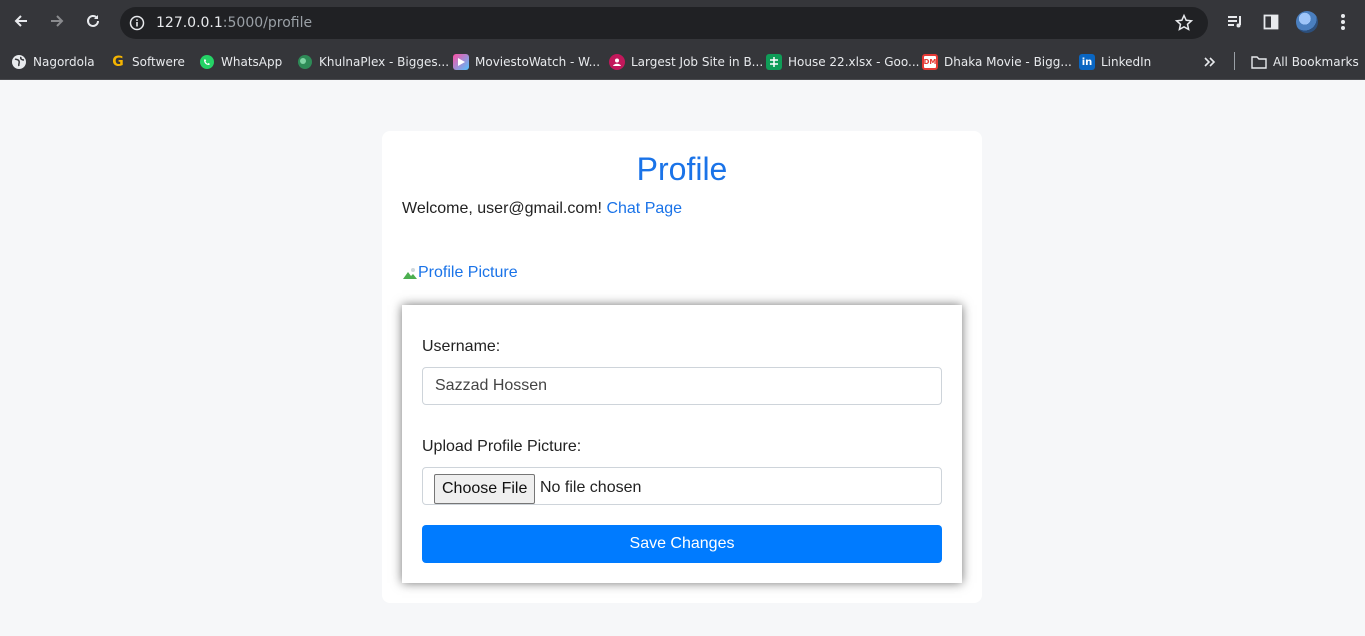  I want to click on linkedin-icon: in, so click(1087, 62).